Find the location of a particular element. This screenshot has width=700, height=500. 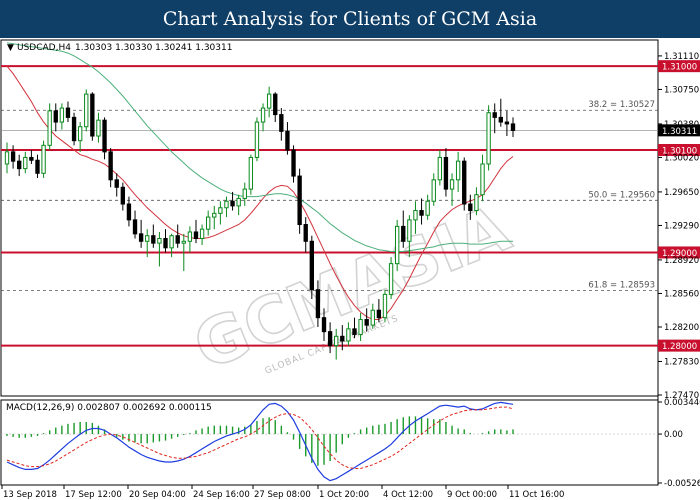

macd-signal-line is located at coordinates (260, 437).